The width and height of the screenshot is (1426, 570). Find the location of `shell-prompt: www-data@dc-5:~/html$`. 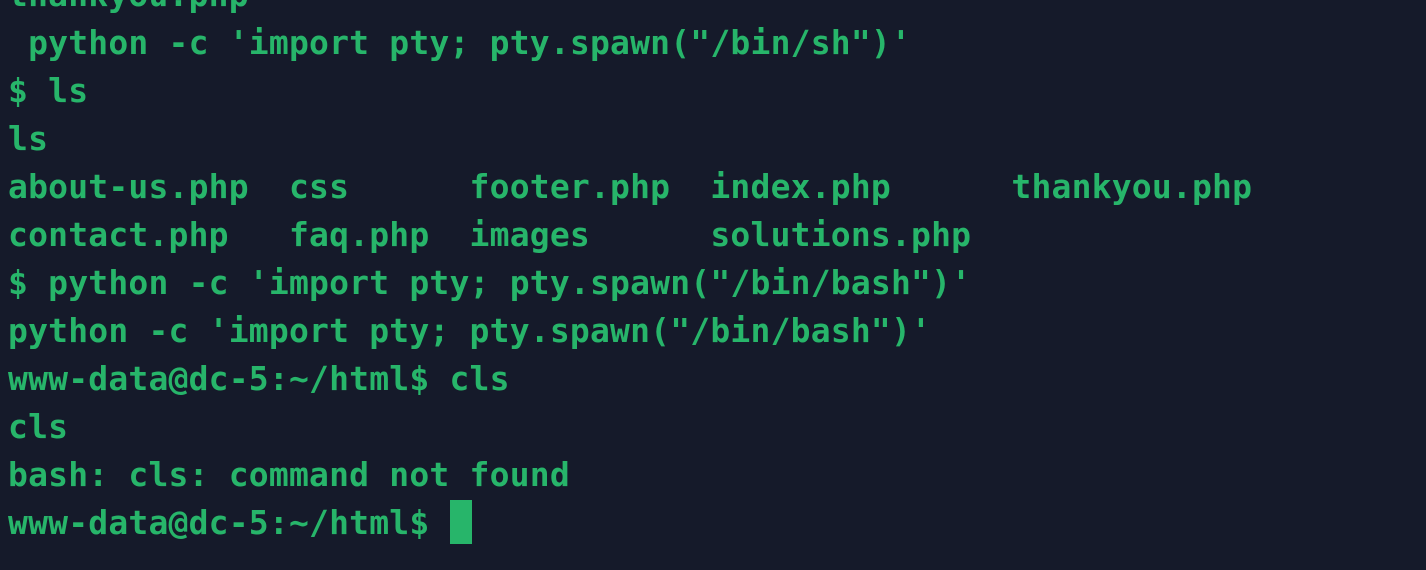

shell-prompt: www-data@dc-5:~/html$ is located at coordinates (229, 522).